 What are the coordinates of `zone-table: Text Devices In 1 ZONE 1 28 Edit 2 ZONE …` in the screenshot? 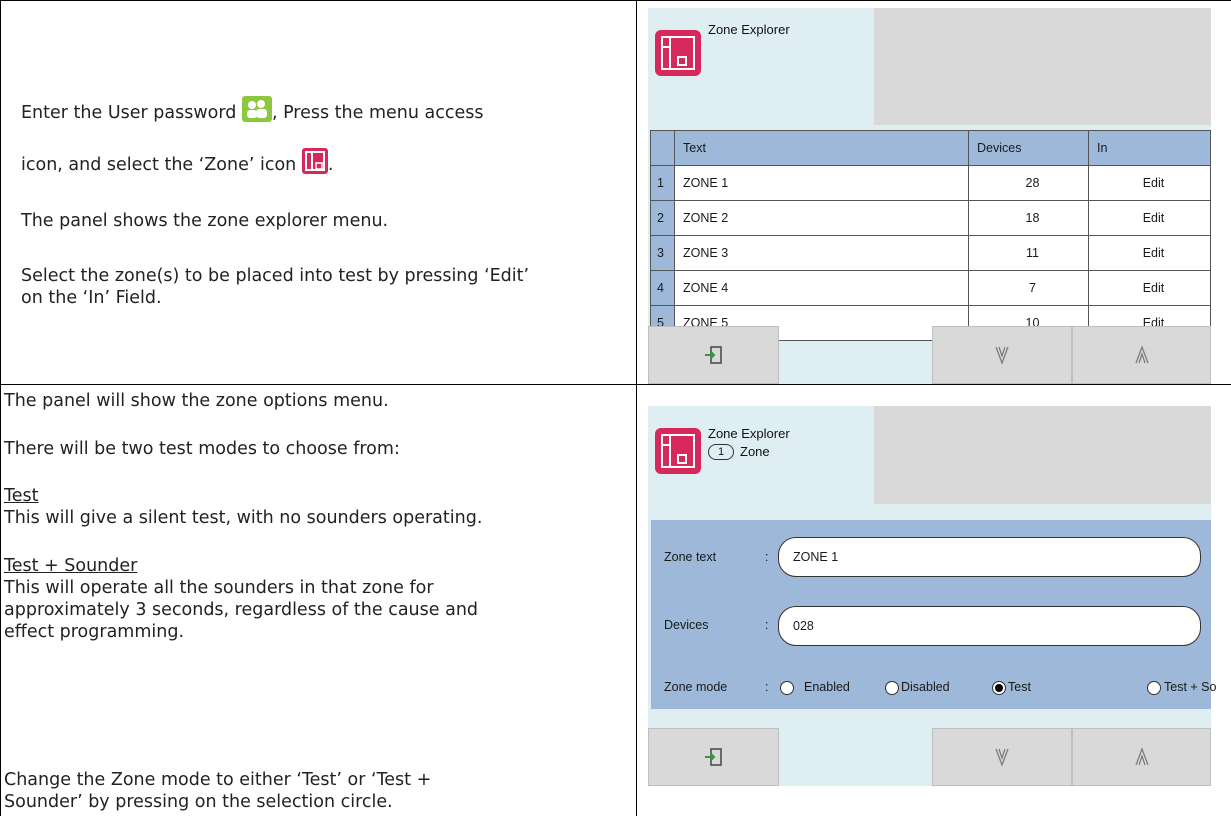 It's located at (930, 235).